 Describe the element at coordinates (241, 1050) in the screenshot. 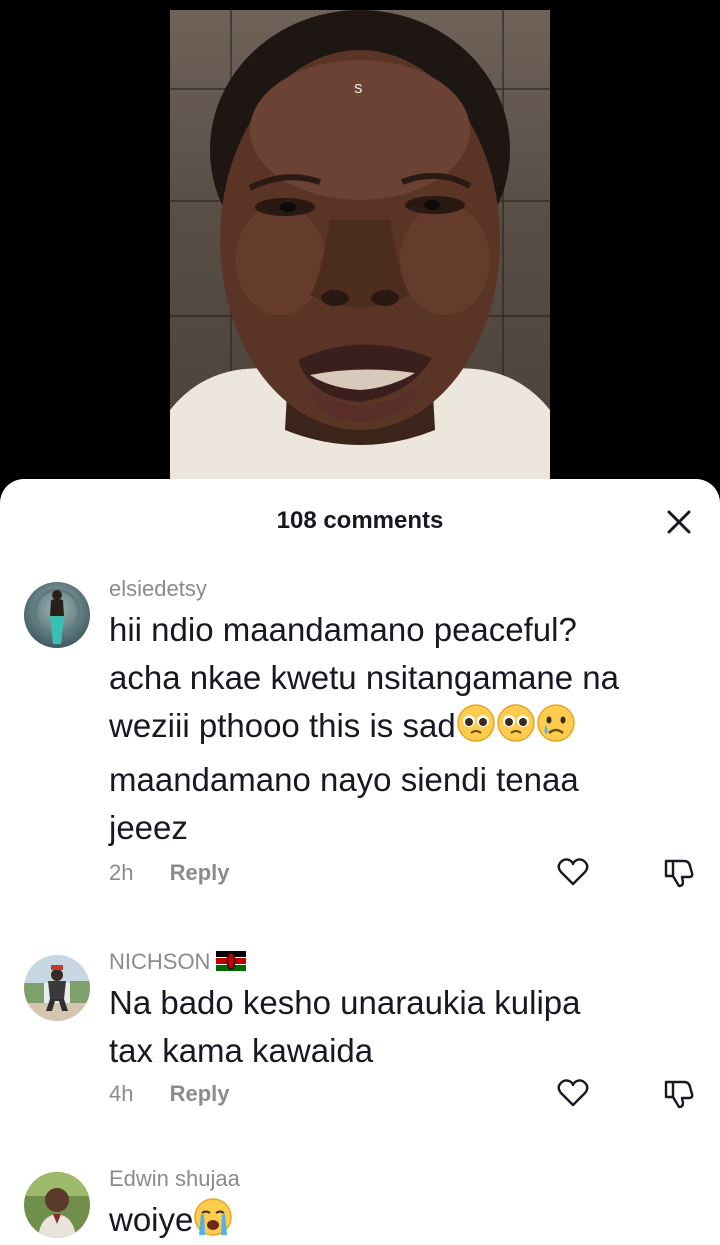

I see `comment-line: tax kama kawaida` at that location.